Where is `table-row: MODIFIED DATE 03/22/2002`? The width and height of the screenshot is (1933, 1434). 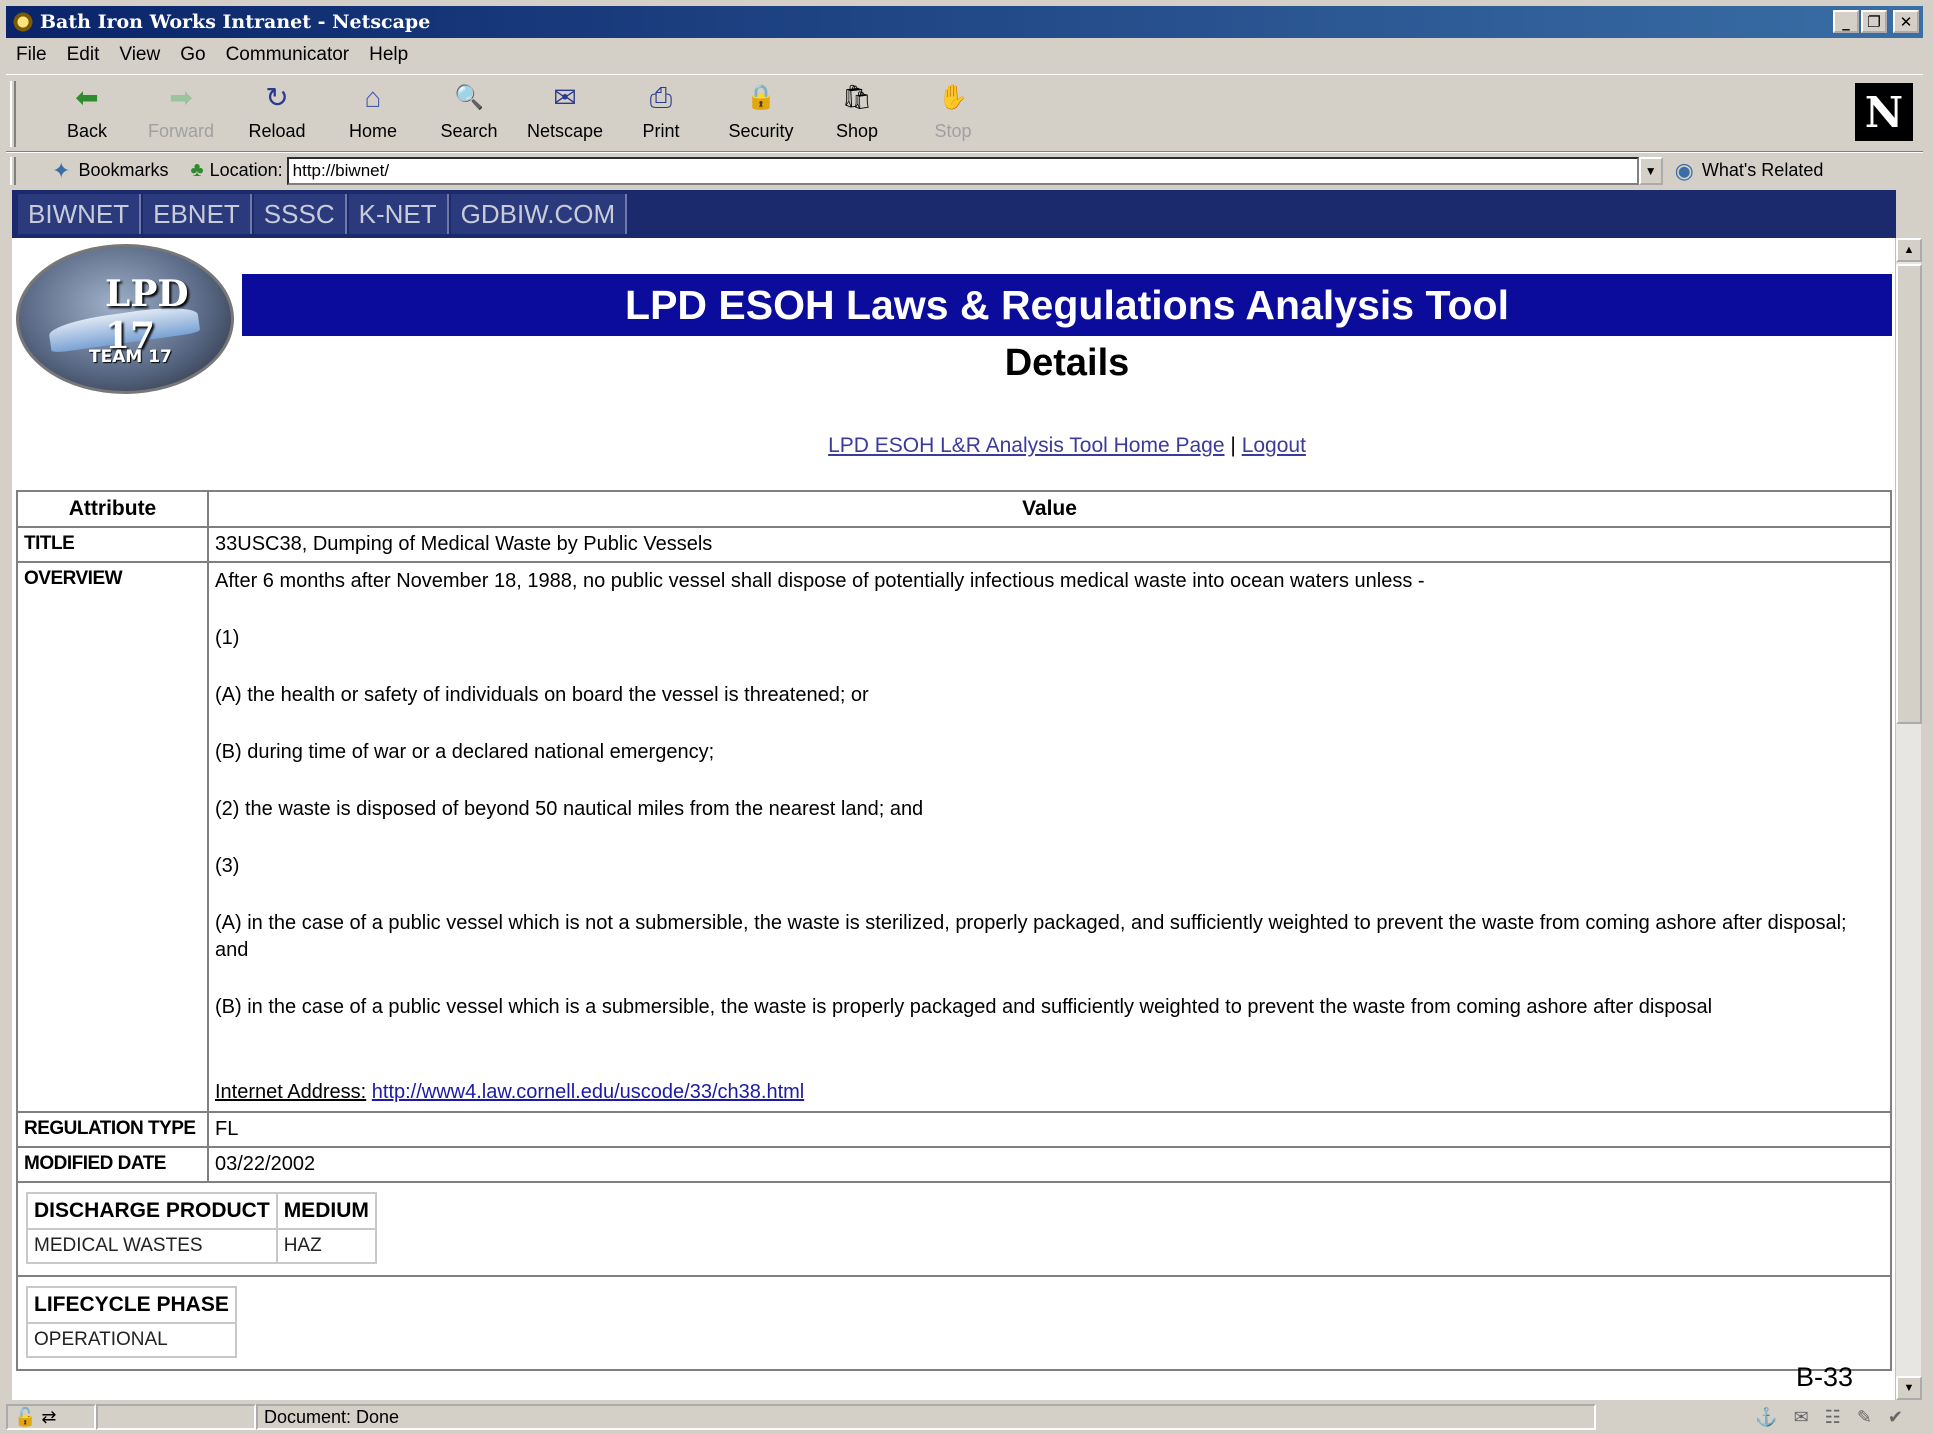
table-row: MODIFIED DATE 03/22/2002 is located at coordinates (954, 1164).